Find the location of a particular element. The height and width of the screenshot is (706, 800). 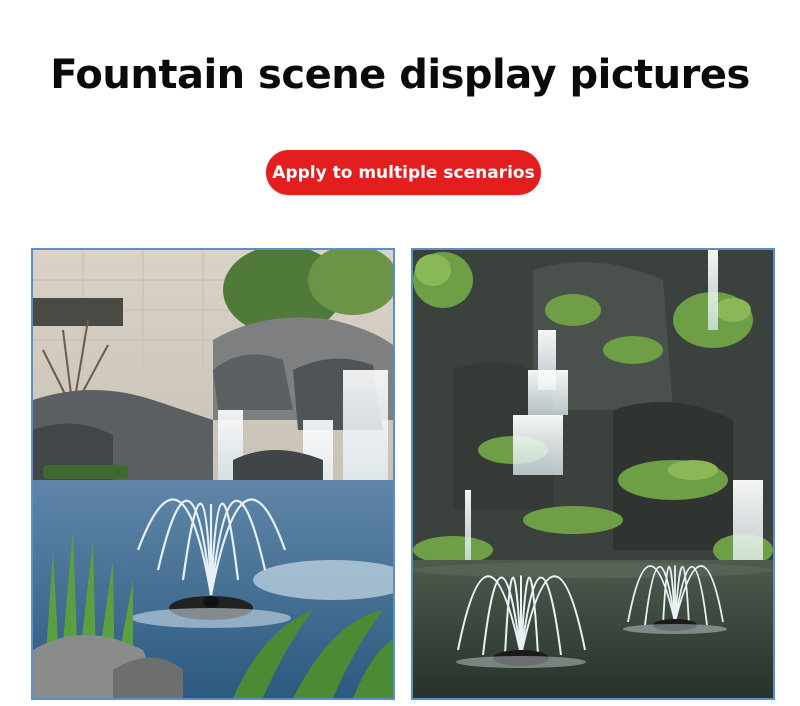

page-title: Fountain scene display pictures is located at coordinates (400, 75).